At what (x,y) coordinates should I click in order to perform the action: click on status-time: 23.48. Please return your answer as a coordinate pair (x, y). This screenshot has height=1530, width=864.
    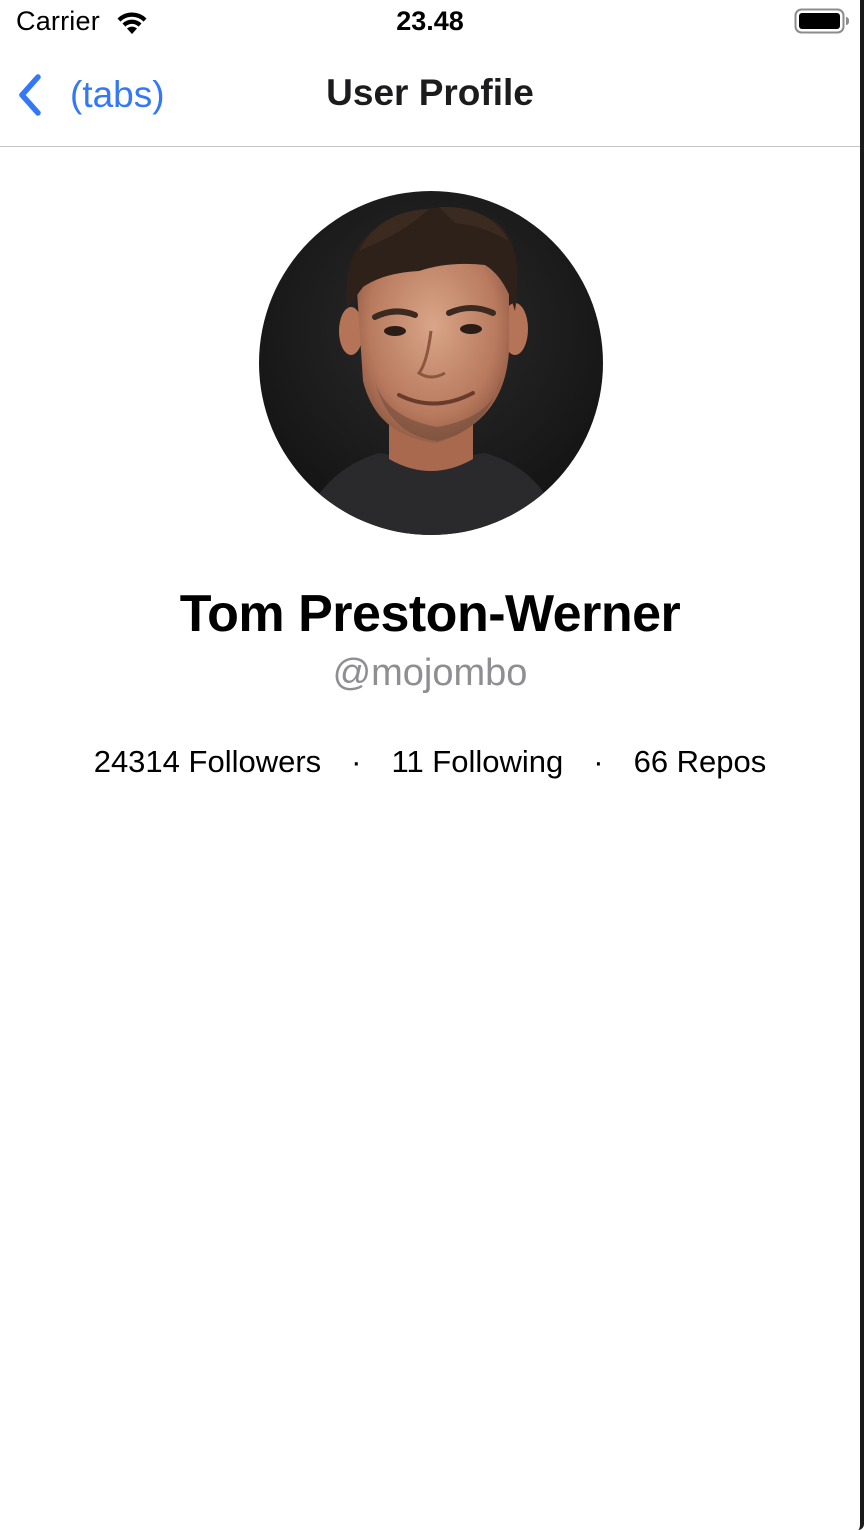
    Looking at the image, I should click on (430, 21).